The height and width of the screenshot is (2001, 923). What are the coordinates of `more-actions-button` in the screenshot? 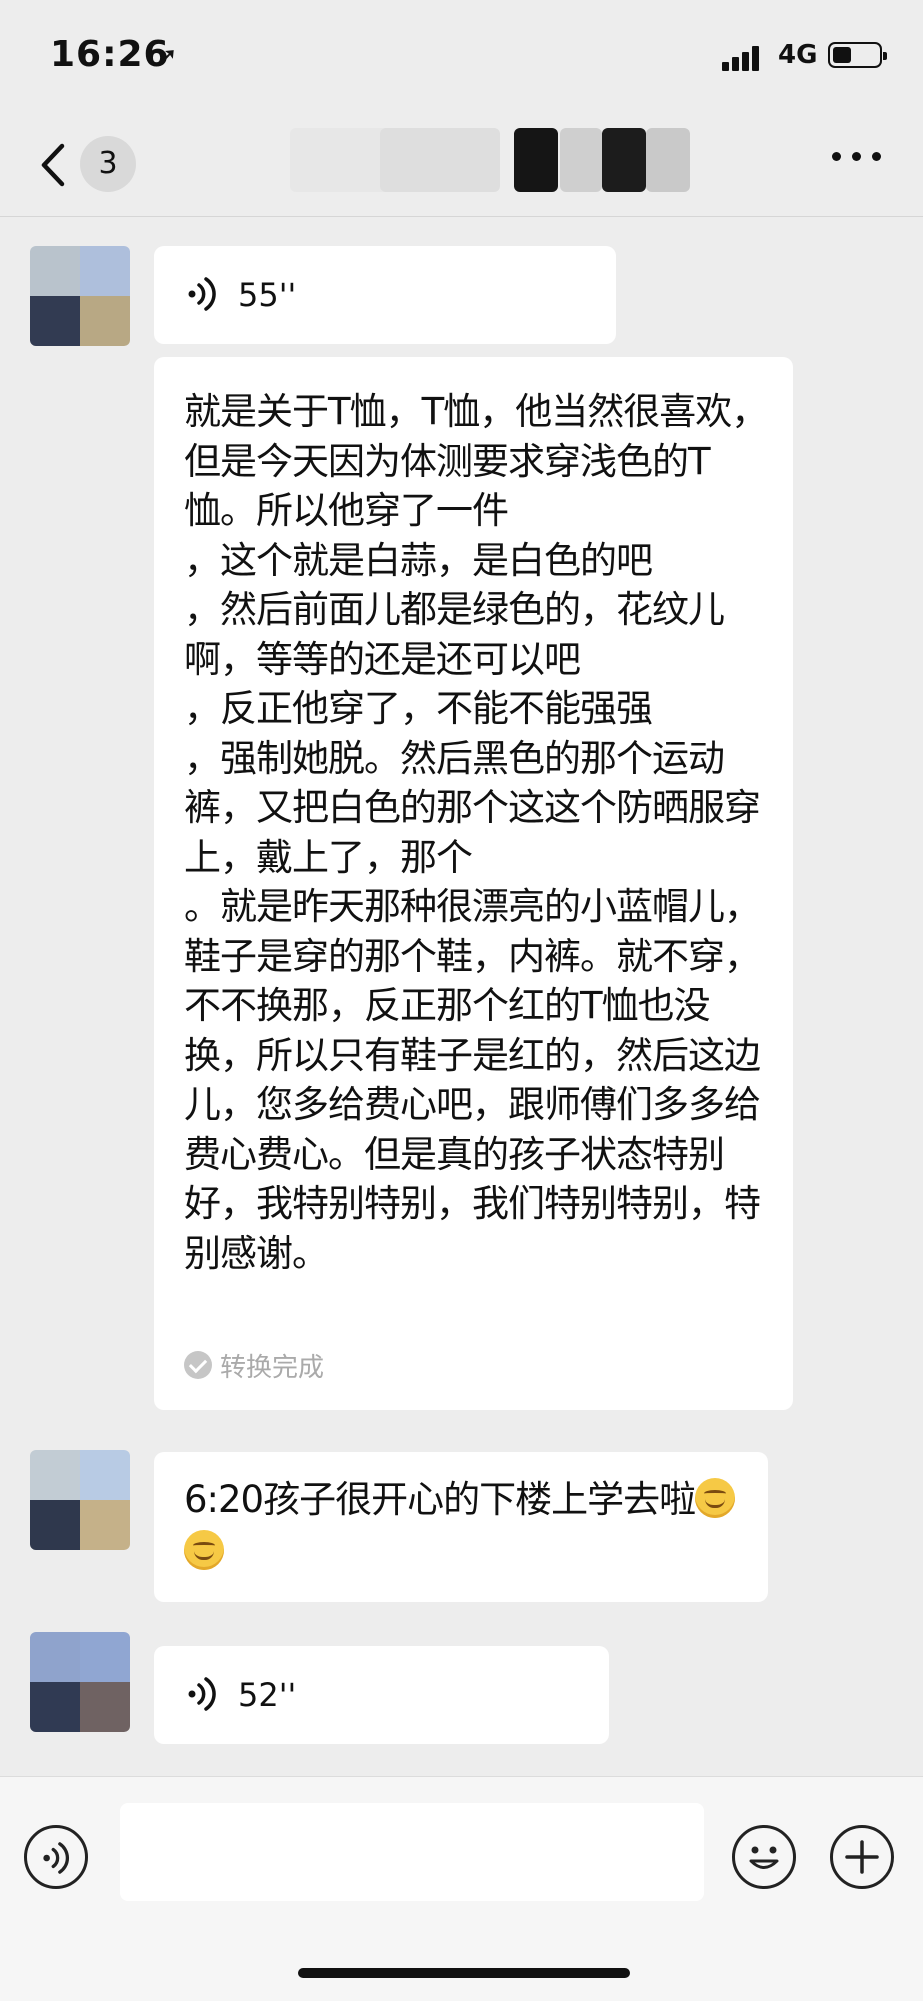 It's located at (862, 1857).